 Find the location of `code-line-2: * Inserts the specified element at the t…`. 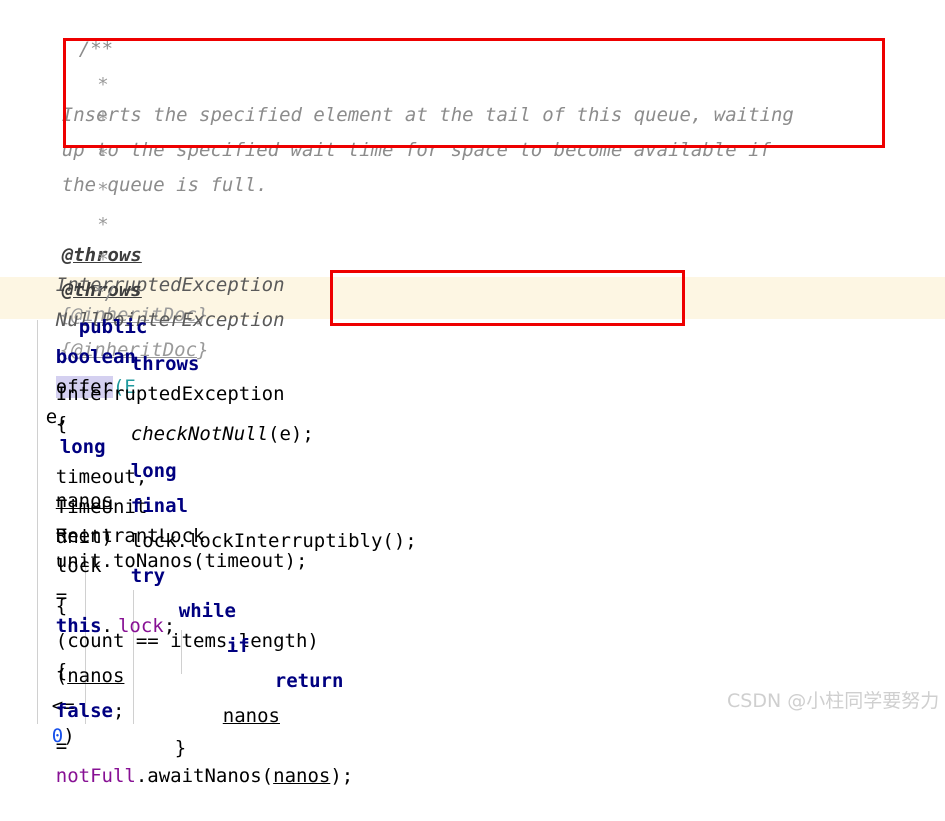

code-line-2: * Inserts the specified element at the t… is located at coordinates (472, 83).